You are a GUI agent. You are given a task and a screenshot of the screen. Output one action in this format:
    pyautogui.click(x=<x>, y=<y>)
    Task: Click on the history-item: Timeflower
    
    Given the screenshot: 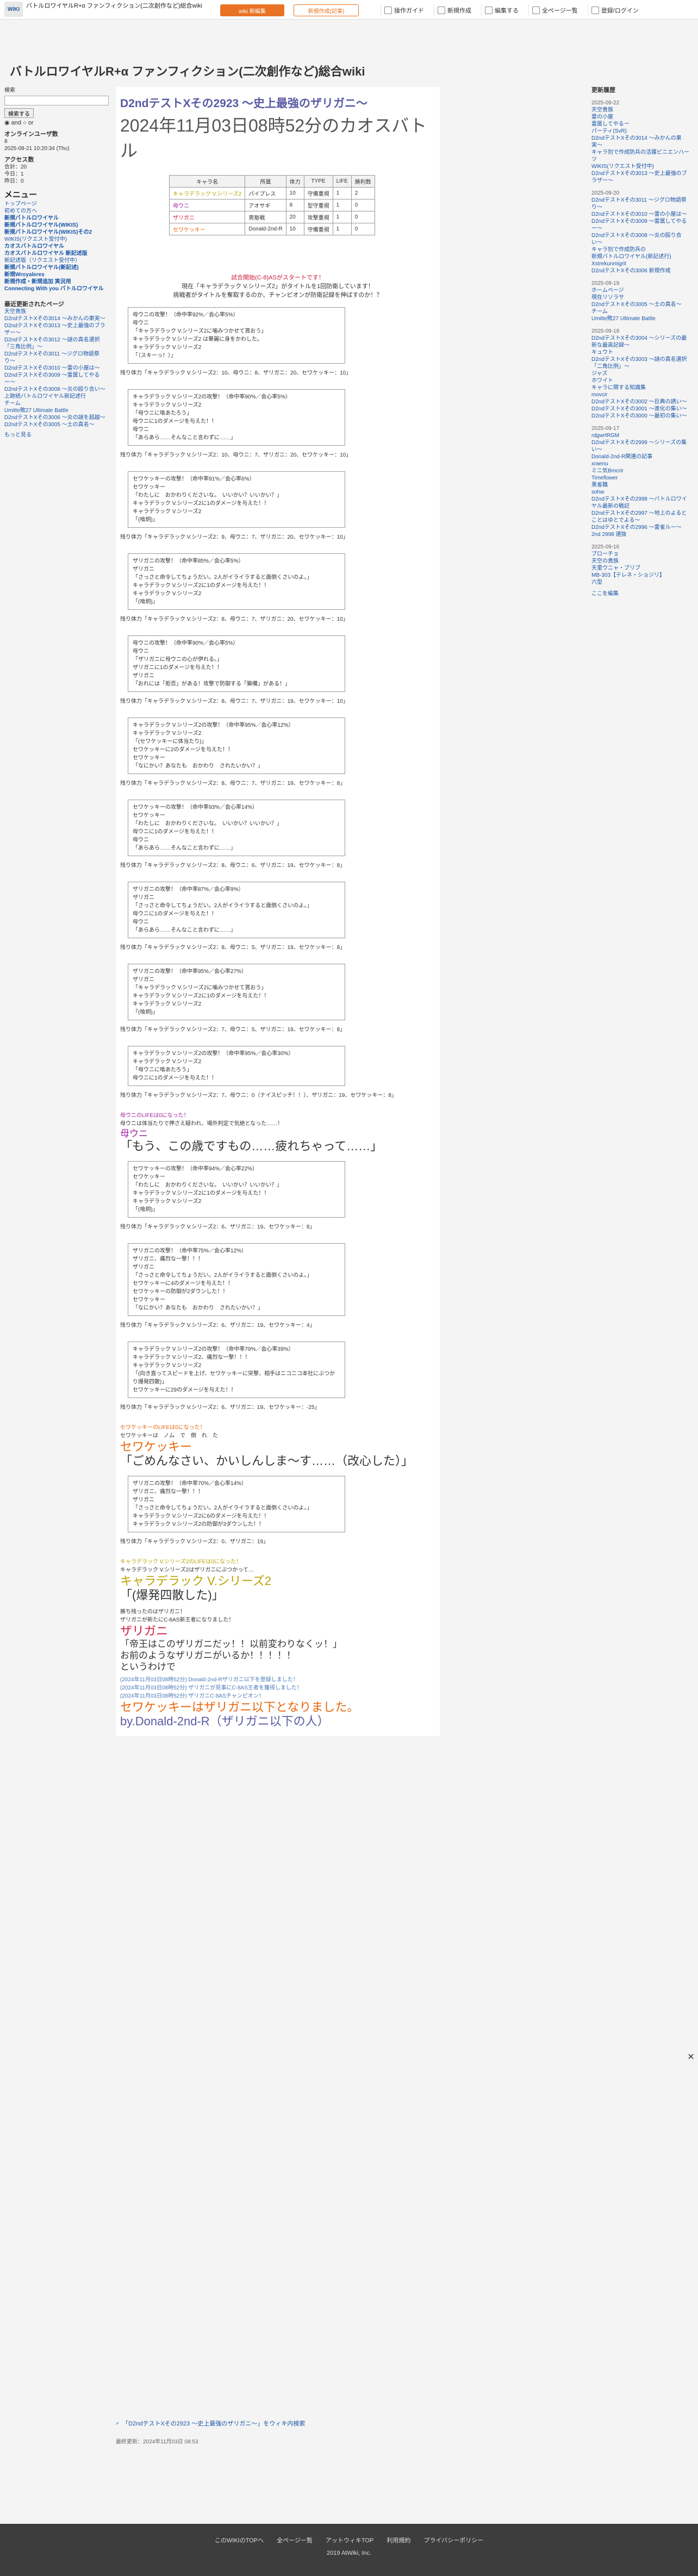 What is the action you would take?
    pyautogui.click(x=641, y=479)
    